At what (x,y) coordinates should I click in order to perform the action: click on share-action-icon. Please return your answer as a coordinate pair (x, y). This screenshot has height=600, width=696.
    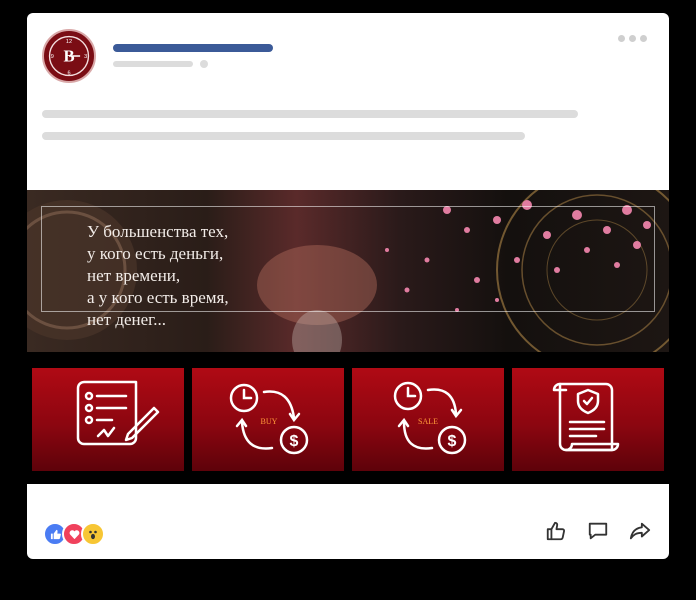
    Looking at the image, I should click on (640, 531).